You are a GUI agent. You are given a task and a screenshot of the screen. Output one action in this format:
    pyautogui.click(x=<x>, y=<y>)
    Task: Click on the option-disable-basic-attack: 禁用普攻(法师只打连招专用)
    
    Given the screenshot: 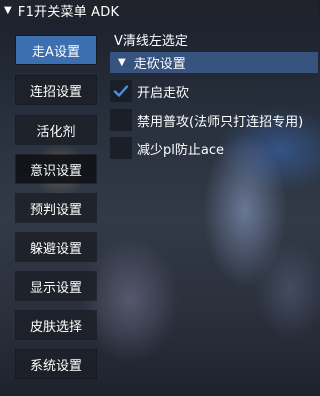 What is the action you would take?
    pyautogui.click(x=214, y=120)
    